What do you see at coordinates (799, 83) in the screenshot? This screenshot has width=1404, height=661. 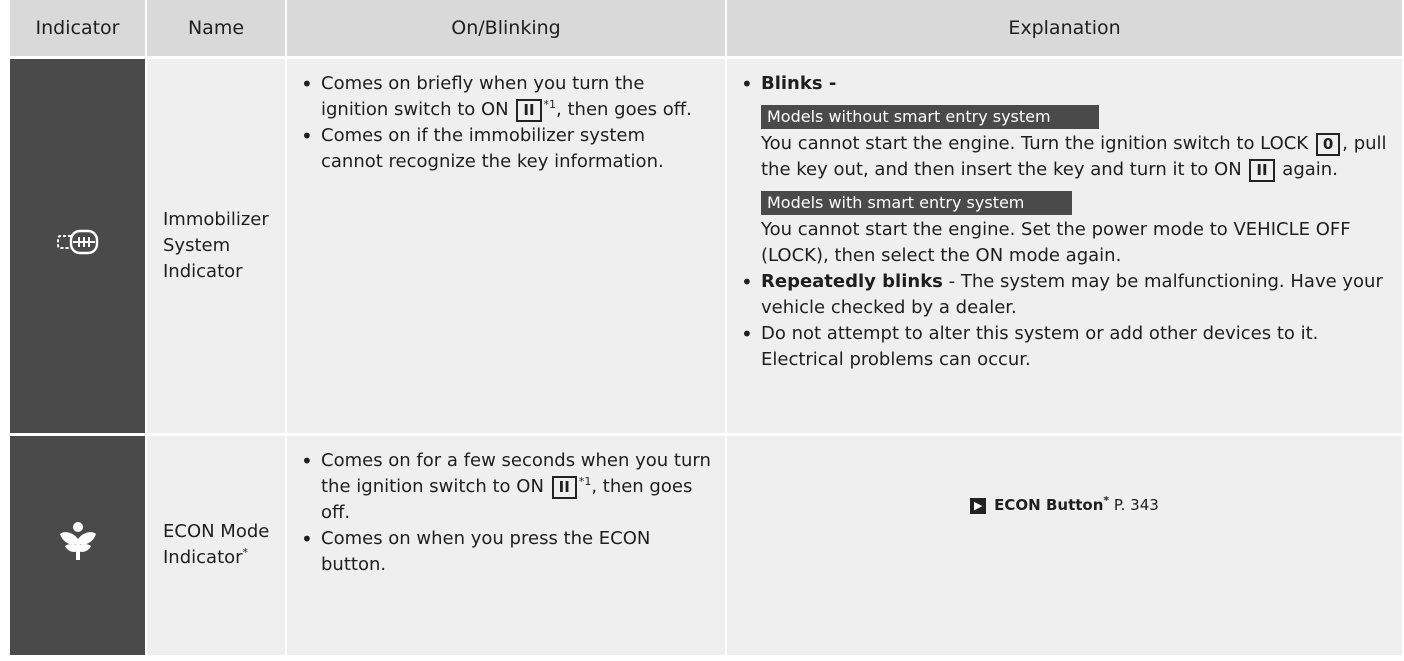 I see `blinks-label: Blinks -` at bounding box center [799, 83].